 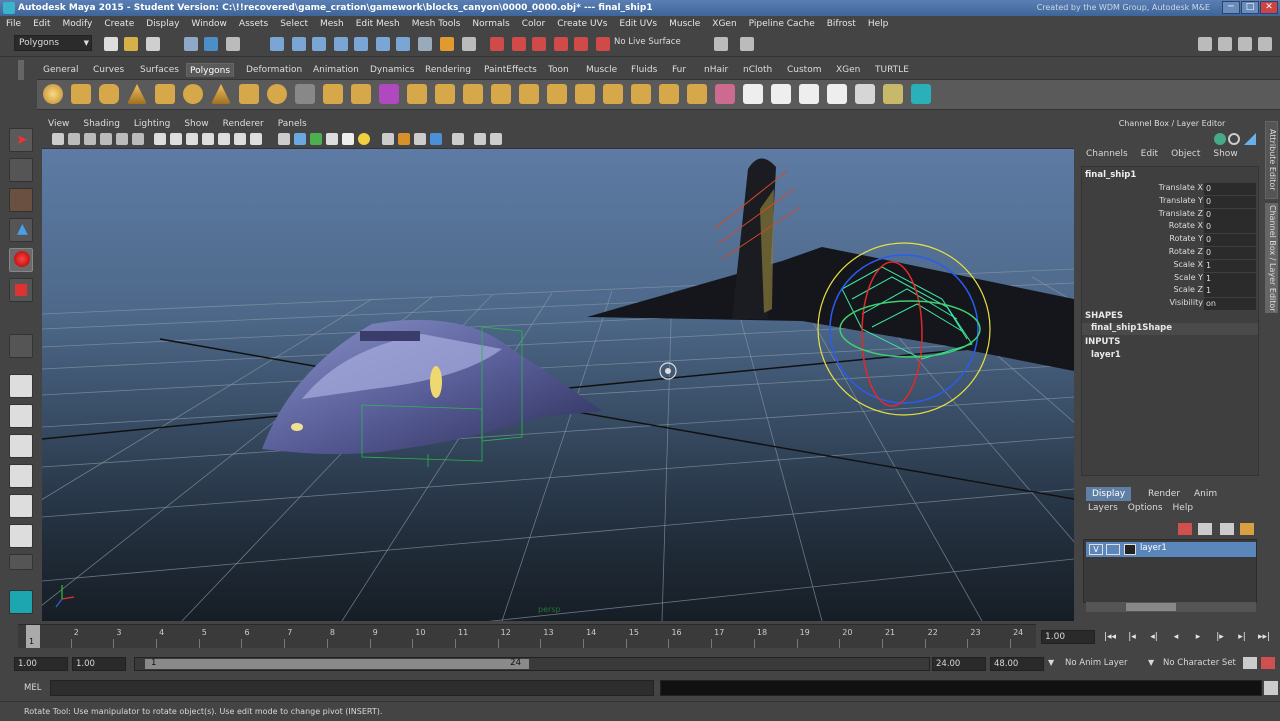 I want to click on film-gate-icon, so click(x=176, y=139).